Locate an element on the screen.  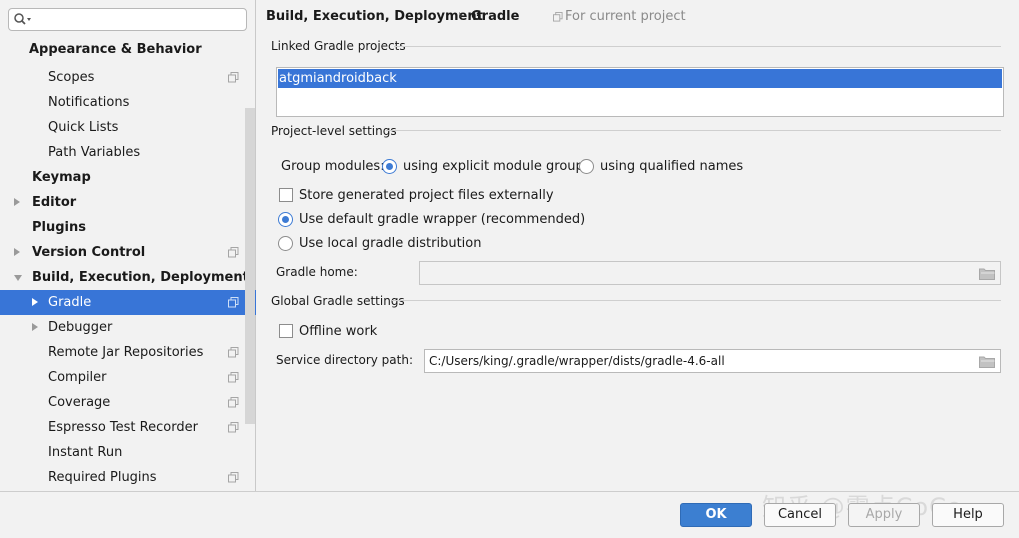
tree-item-debugger: Debugger is located at coordinates (128, 327).